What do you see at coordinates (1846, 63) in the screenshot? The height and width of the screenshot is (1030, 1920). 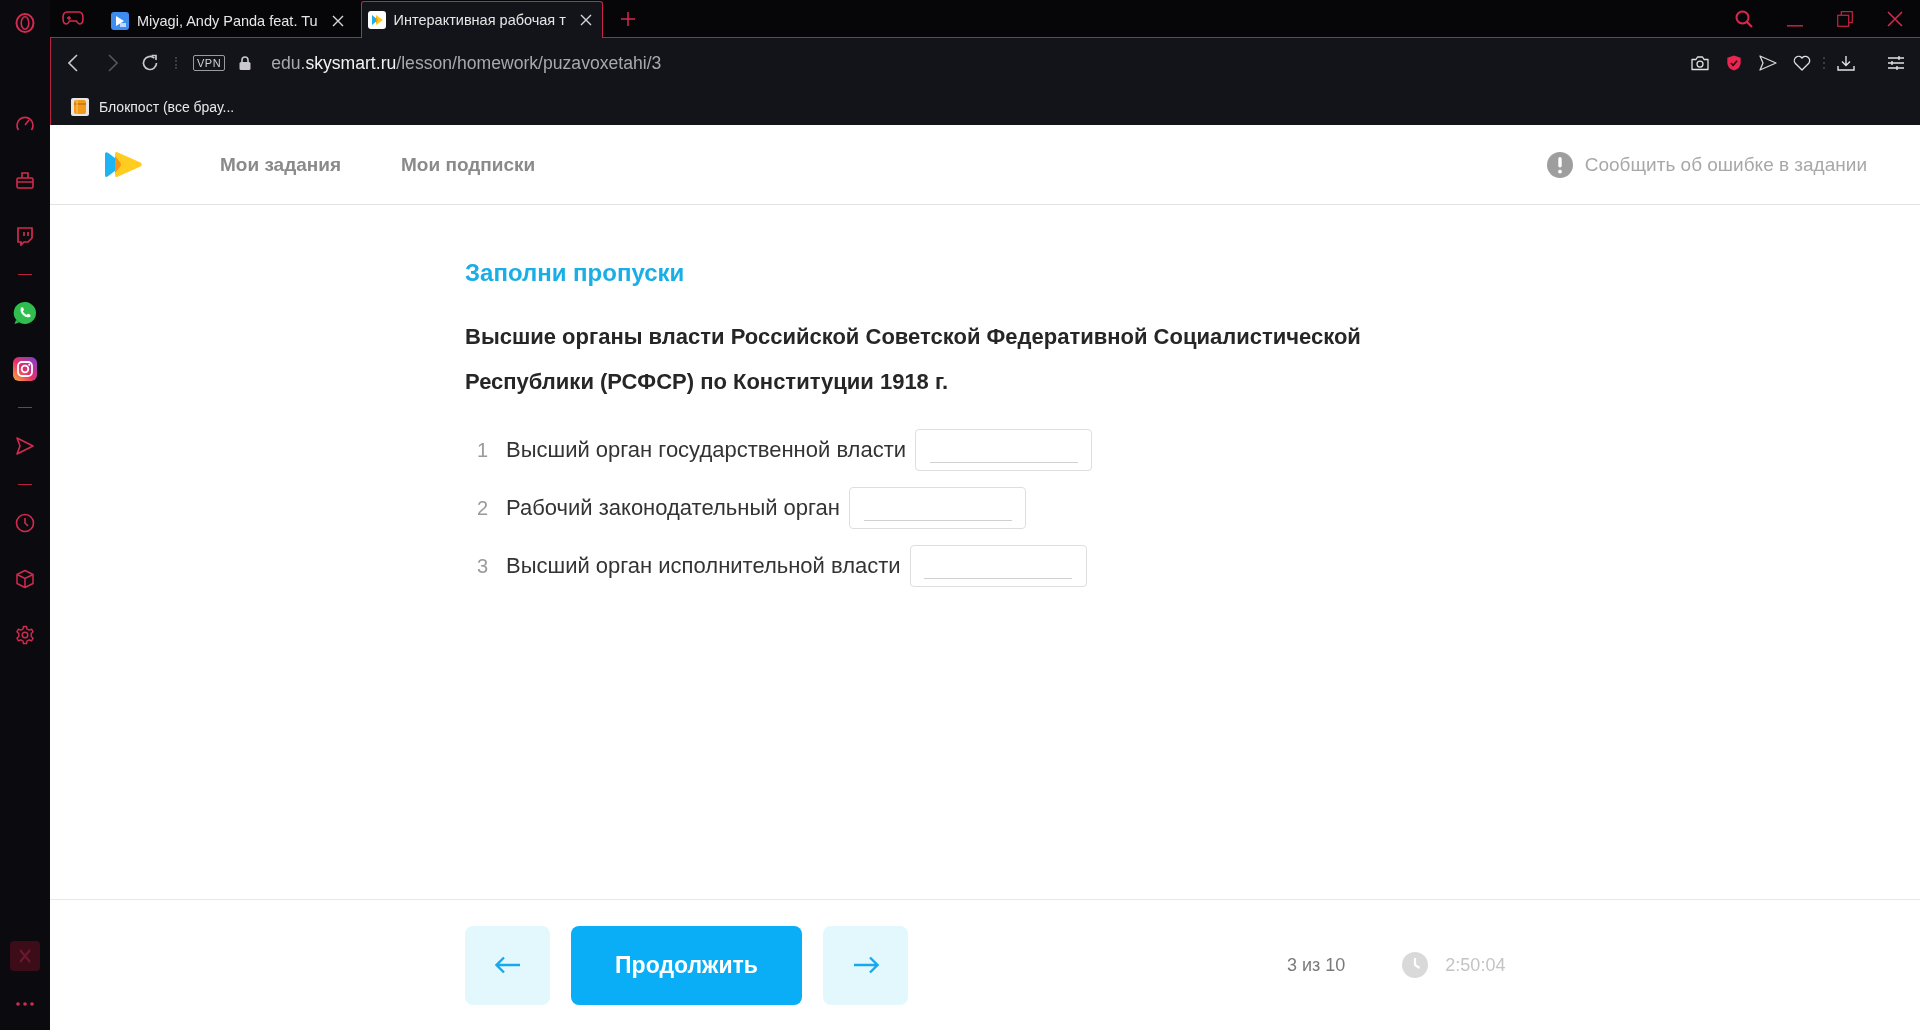 I see `download-icon` at bounding box center [1846, 63].